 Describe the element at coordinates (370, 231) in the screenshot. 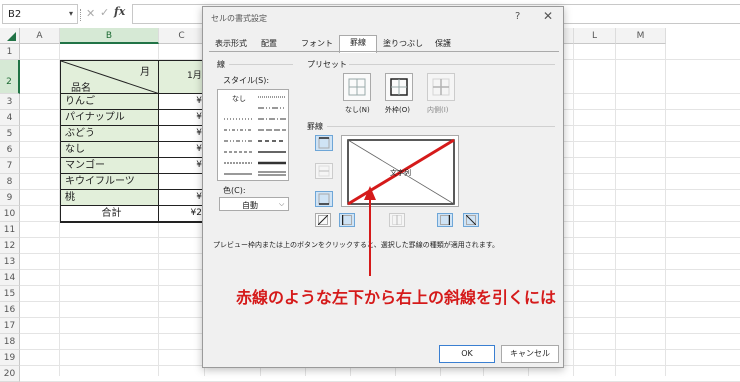

I see `annotation-arrow` at that location.